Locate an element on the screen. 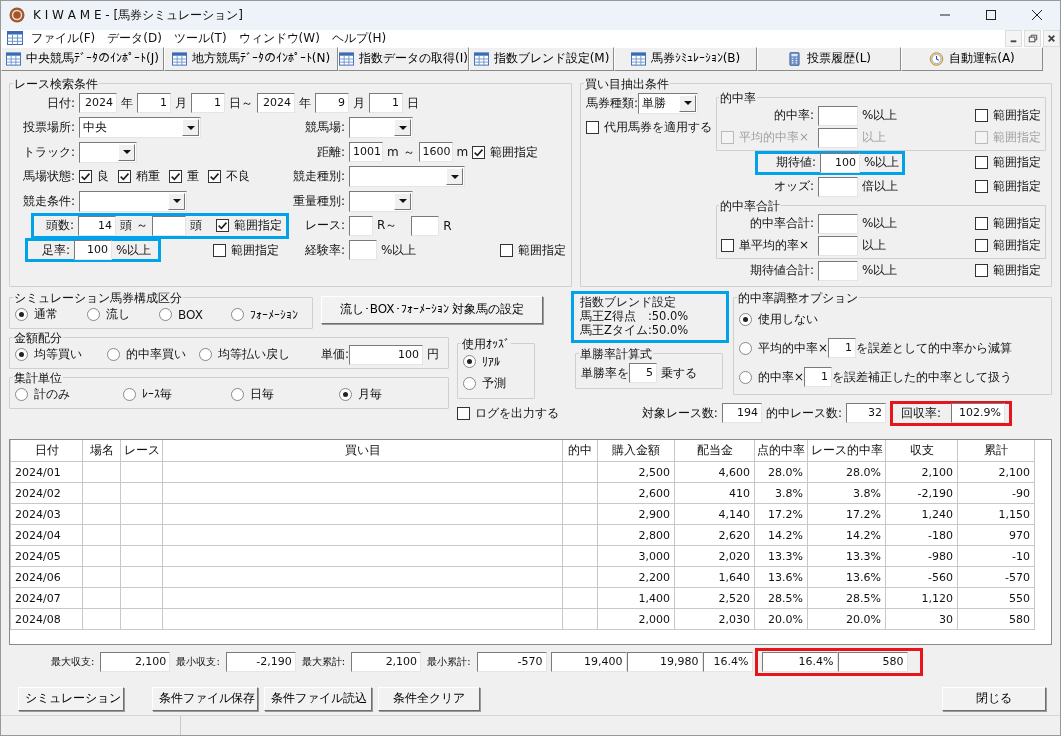 The image size is (1061, 736). radio-label: 使用しない is located at coordinates (788, 319).